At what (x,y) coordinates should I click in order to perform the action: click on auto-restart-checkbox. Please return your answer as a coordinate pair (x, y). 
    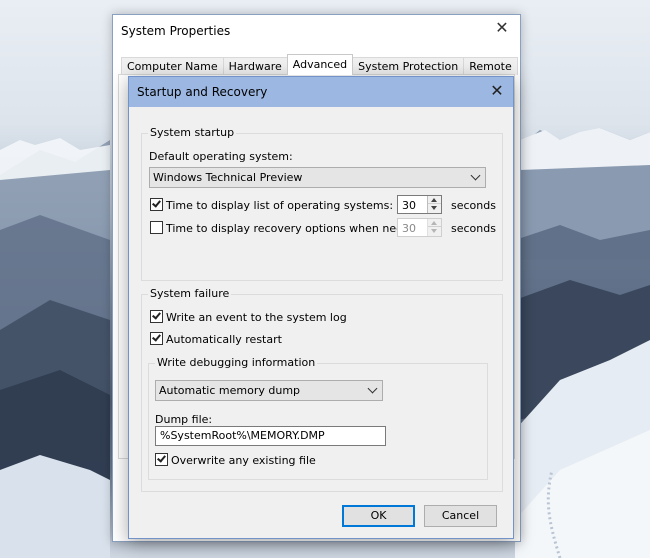
    Looking at the image, I should click on (156, 338).